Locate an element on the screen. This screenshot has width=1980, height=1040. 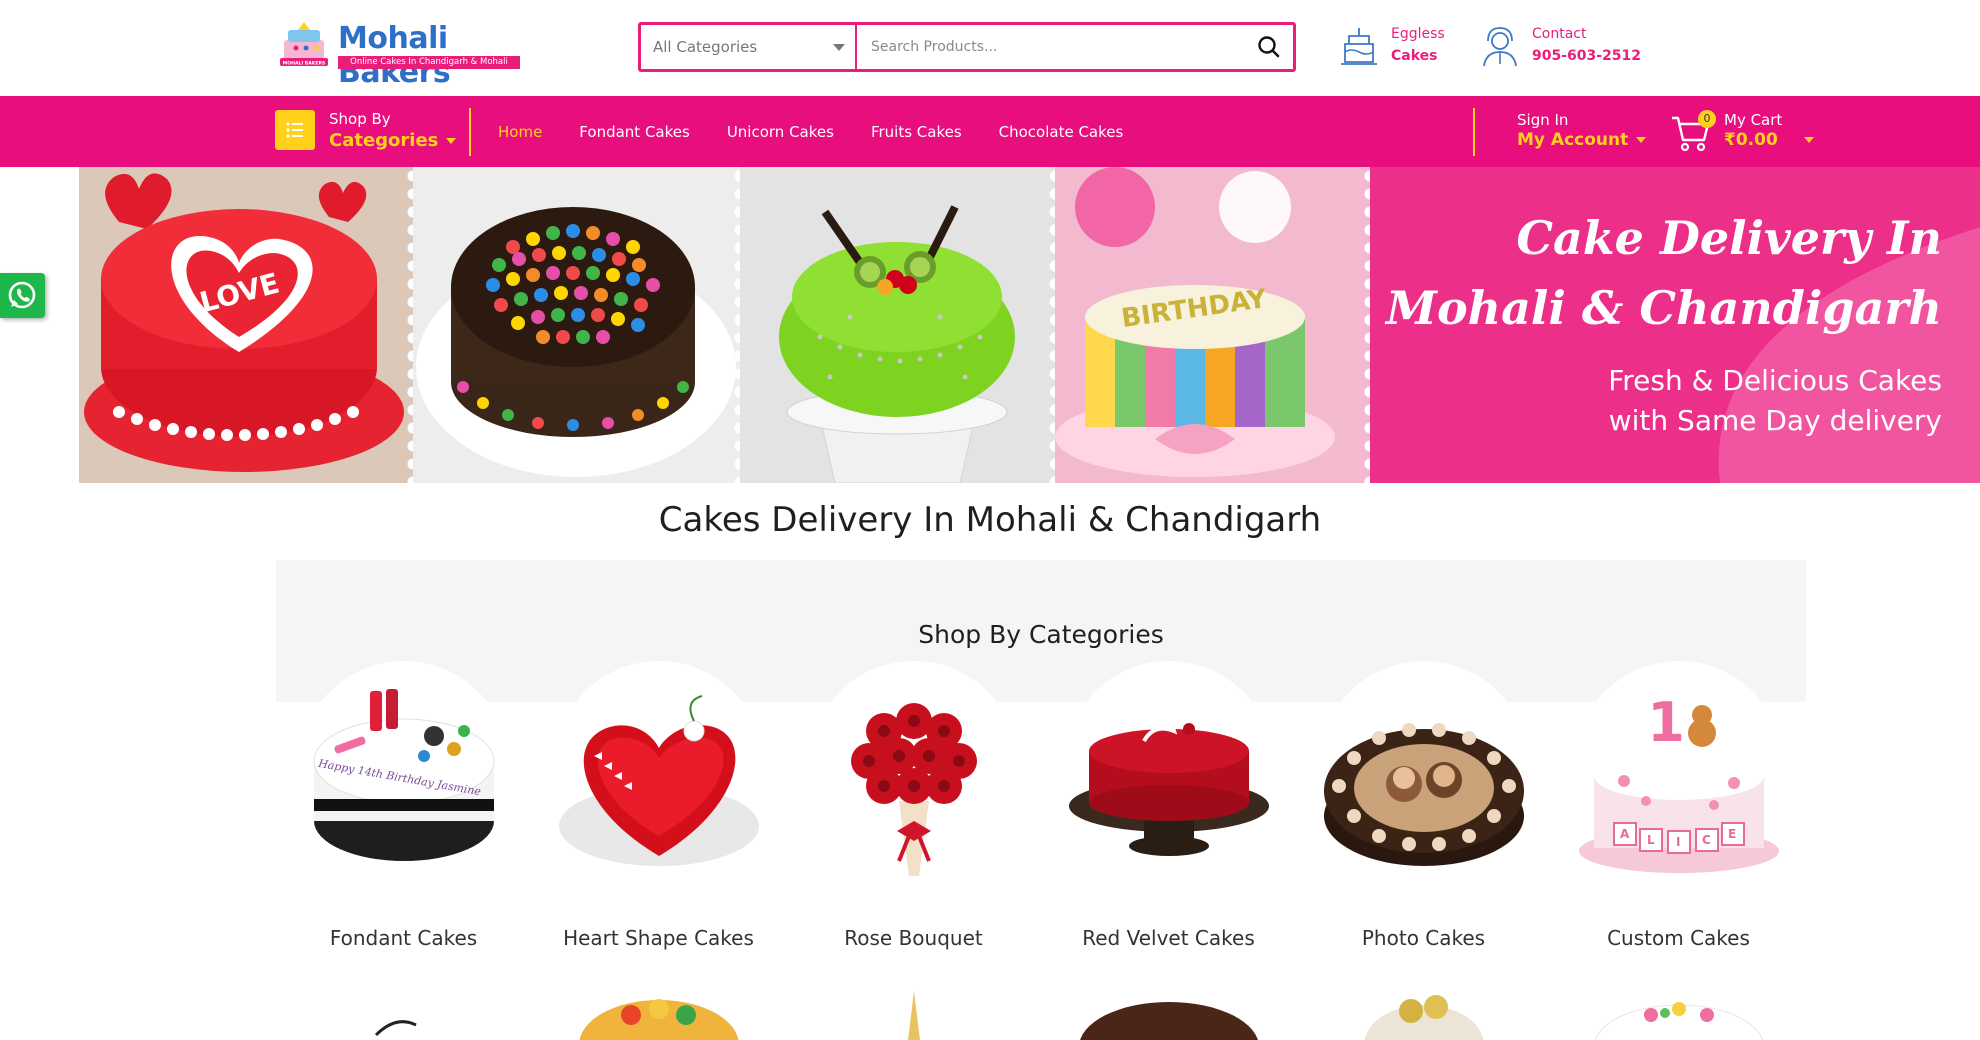
category-card-photo-cakes: Photo Cakes is located at coordinates (1423, 811).